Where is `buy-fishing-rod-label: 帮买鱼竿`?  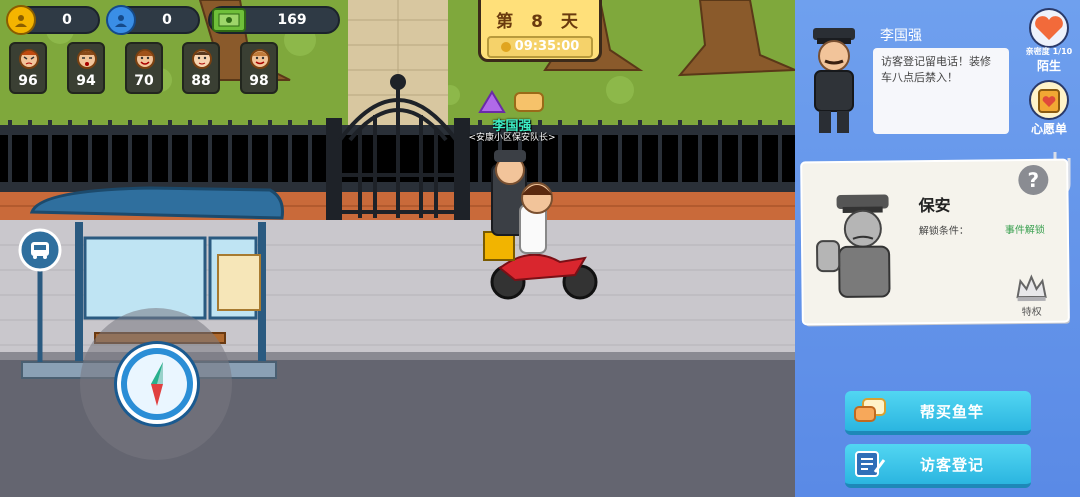 buy-fishing-rod-label: 帮买鱼竿 is located at coordinates (951, 411).